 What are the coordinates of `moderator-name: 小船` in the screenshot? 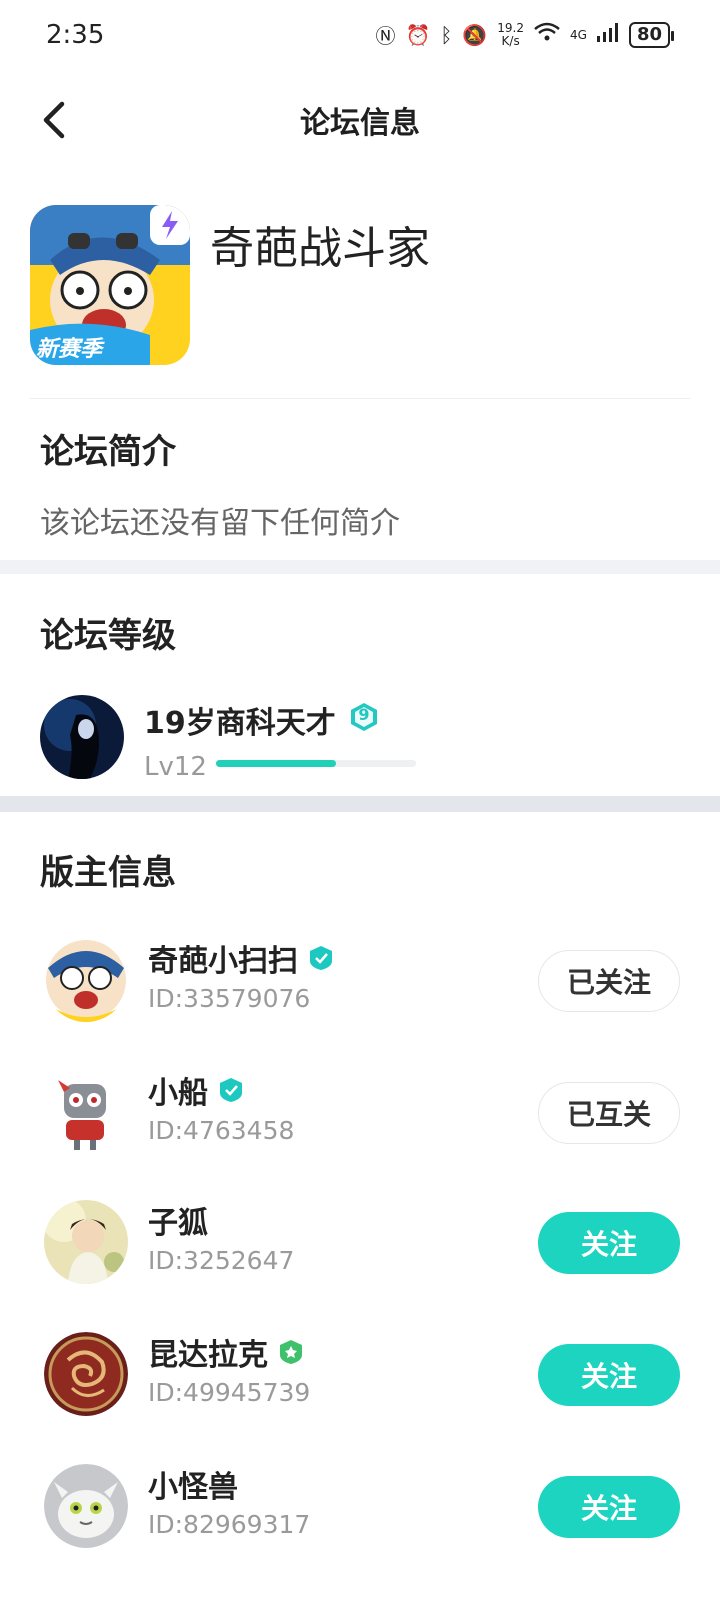 It's located at (196, 1090).